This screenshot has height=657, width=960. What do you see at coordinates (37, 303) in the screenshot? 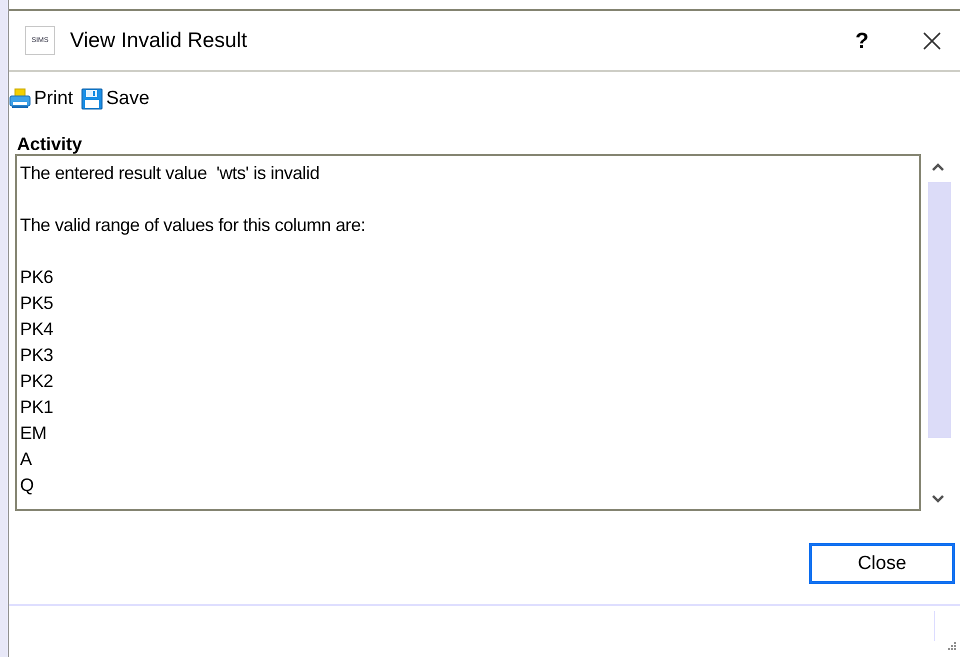
I see `valid-value: PK5` at bounding box center [37, 303].